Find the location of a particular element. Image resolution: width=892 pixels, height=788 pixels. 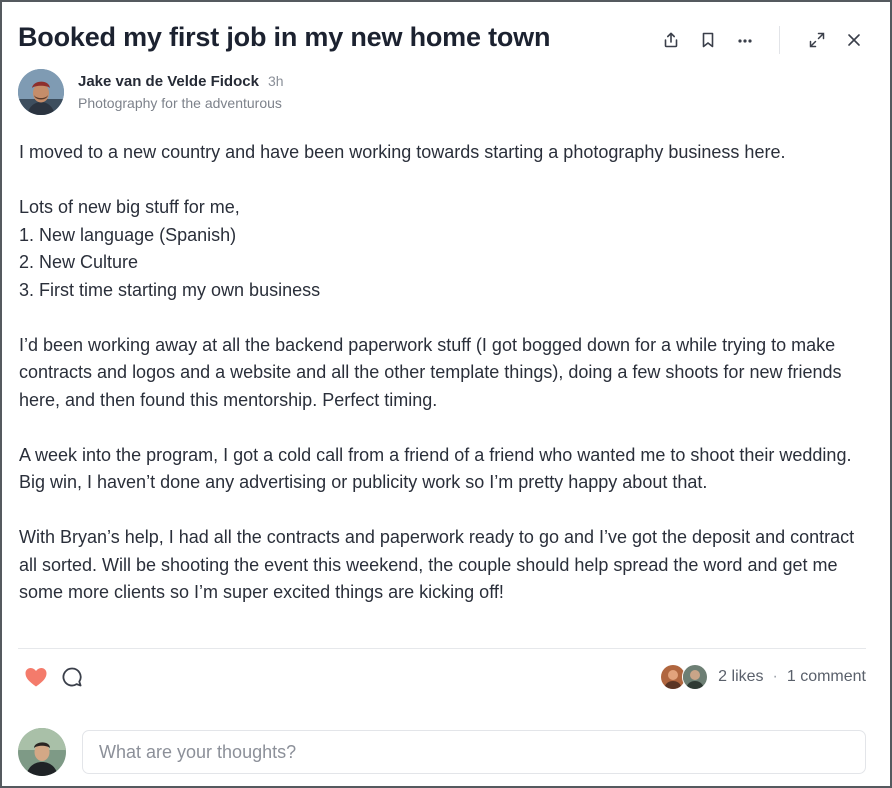

comment-button is located at coordinates (72, 677).